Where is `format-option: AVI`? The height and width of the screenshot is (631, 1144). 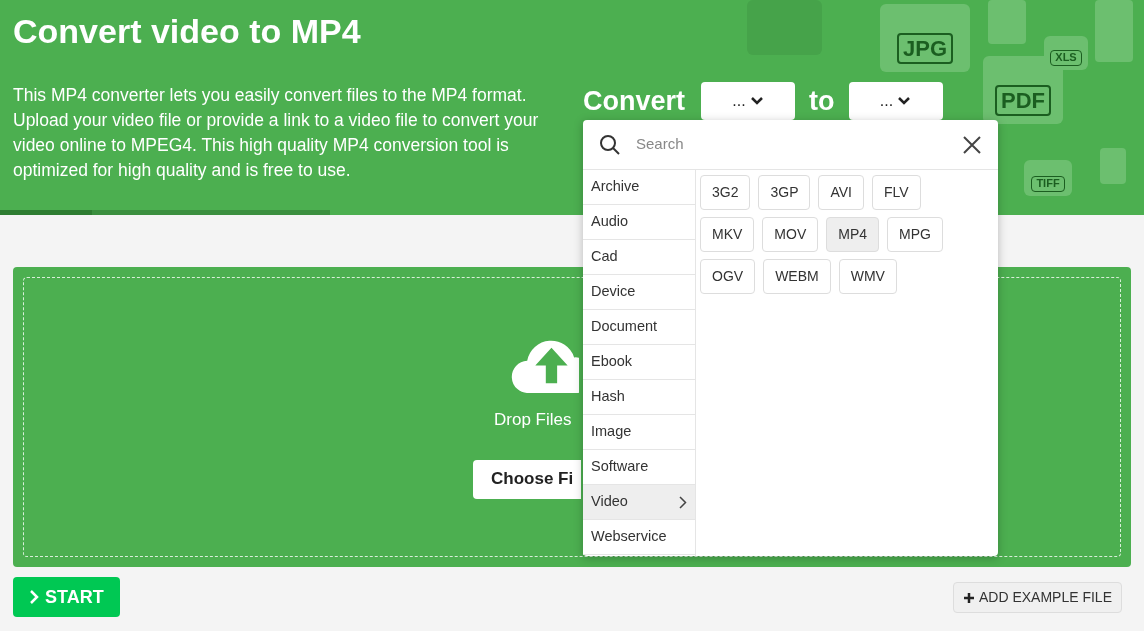 format-option: AVI is located at coordinates (841, 192).